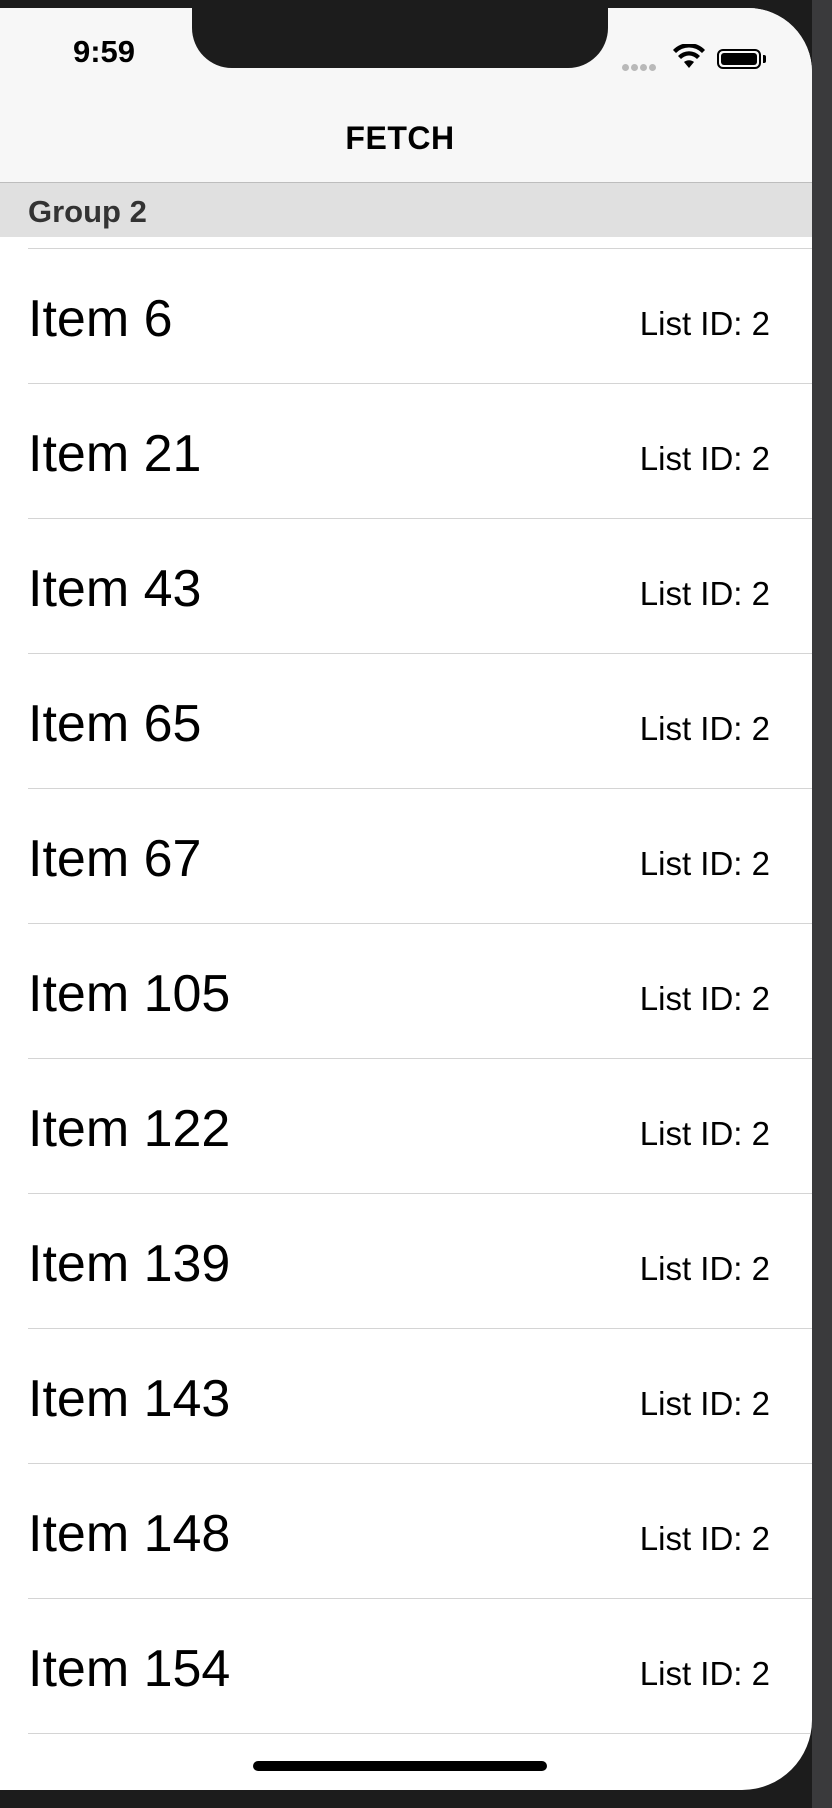 The image size is (832, 1808). What do you see at coordinates (642, 64) in the screenshot?
I see `signal-dots-icon` at bounding box center [642, 64].